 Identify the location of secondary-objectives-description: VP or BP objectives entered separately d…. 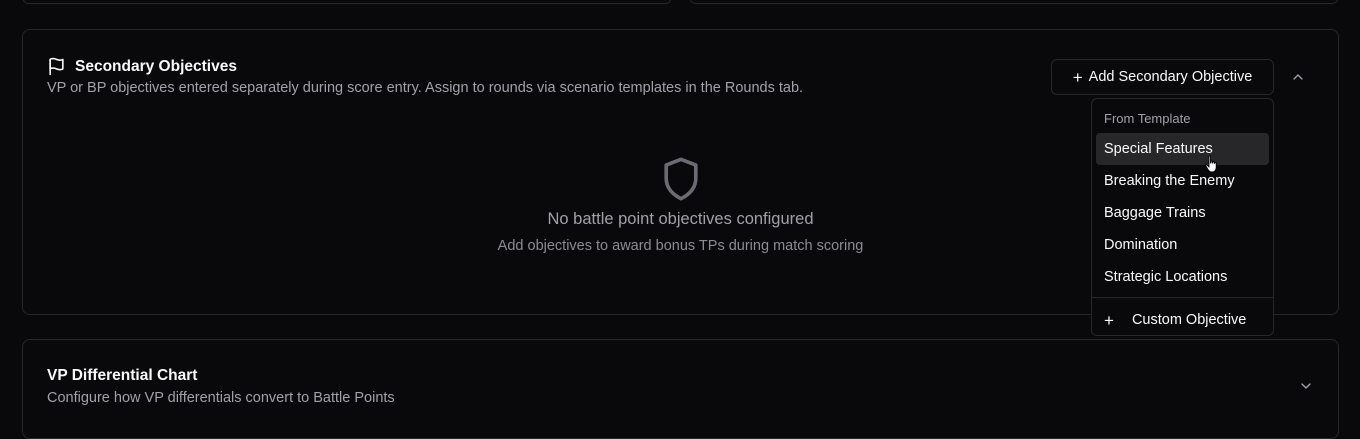
(425, 88).